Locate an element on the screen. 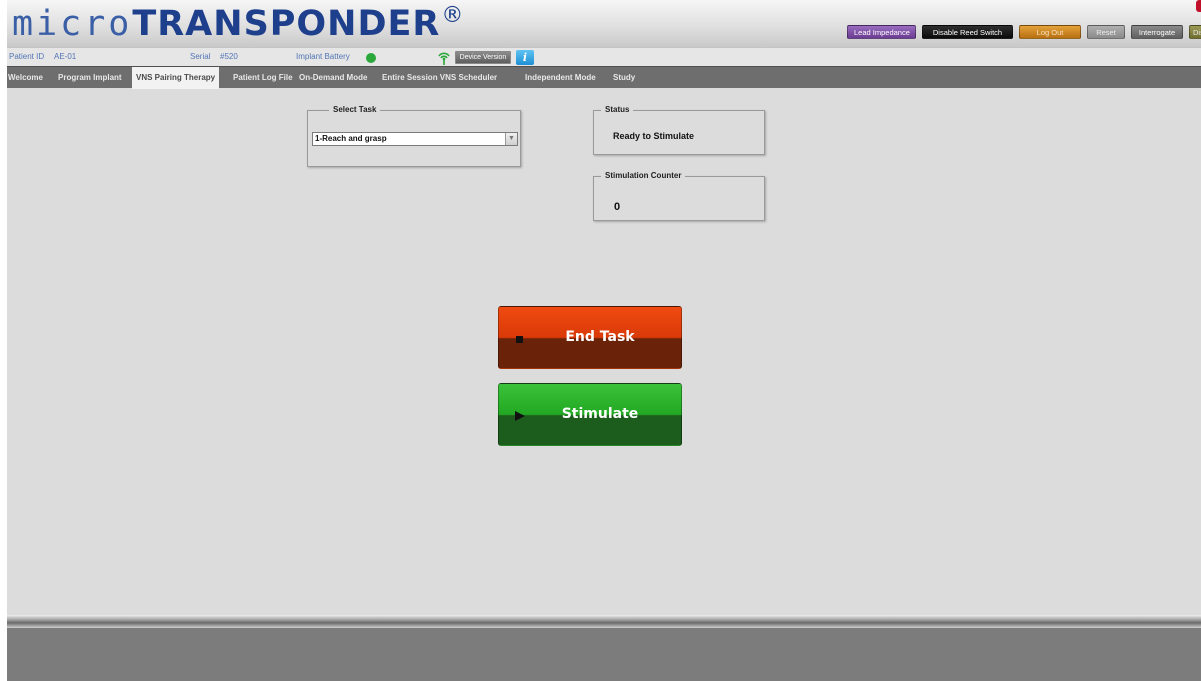 Image resolution: width=1201 pixels, height=681 pixels. end-task-button: End Task is located at coordinates (590, 337).